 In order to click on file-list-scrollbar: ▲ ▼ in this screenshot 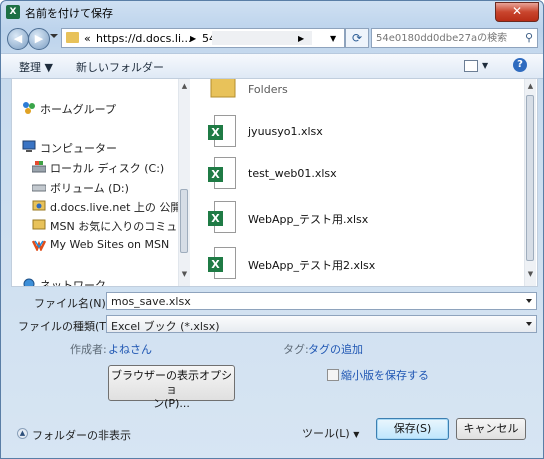, I will do `click(530, 182)`.